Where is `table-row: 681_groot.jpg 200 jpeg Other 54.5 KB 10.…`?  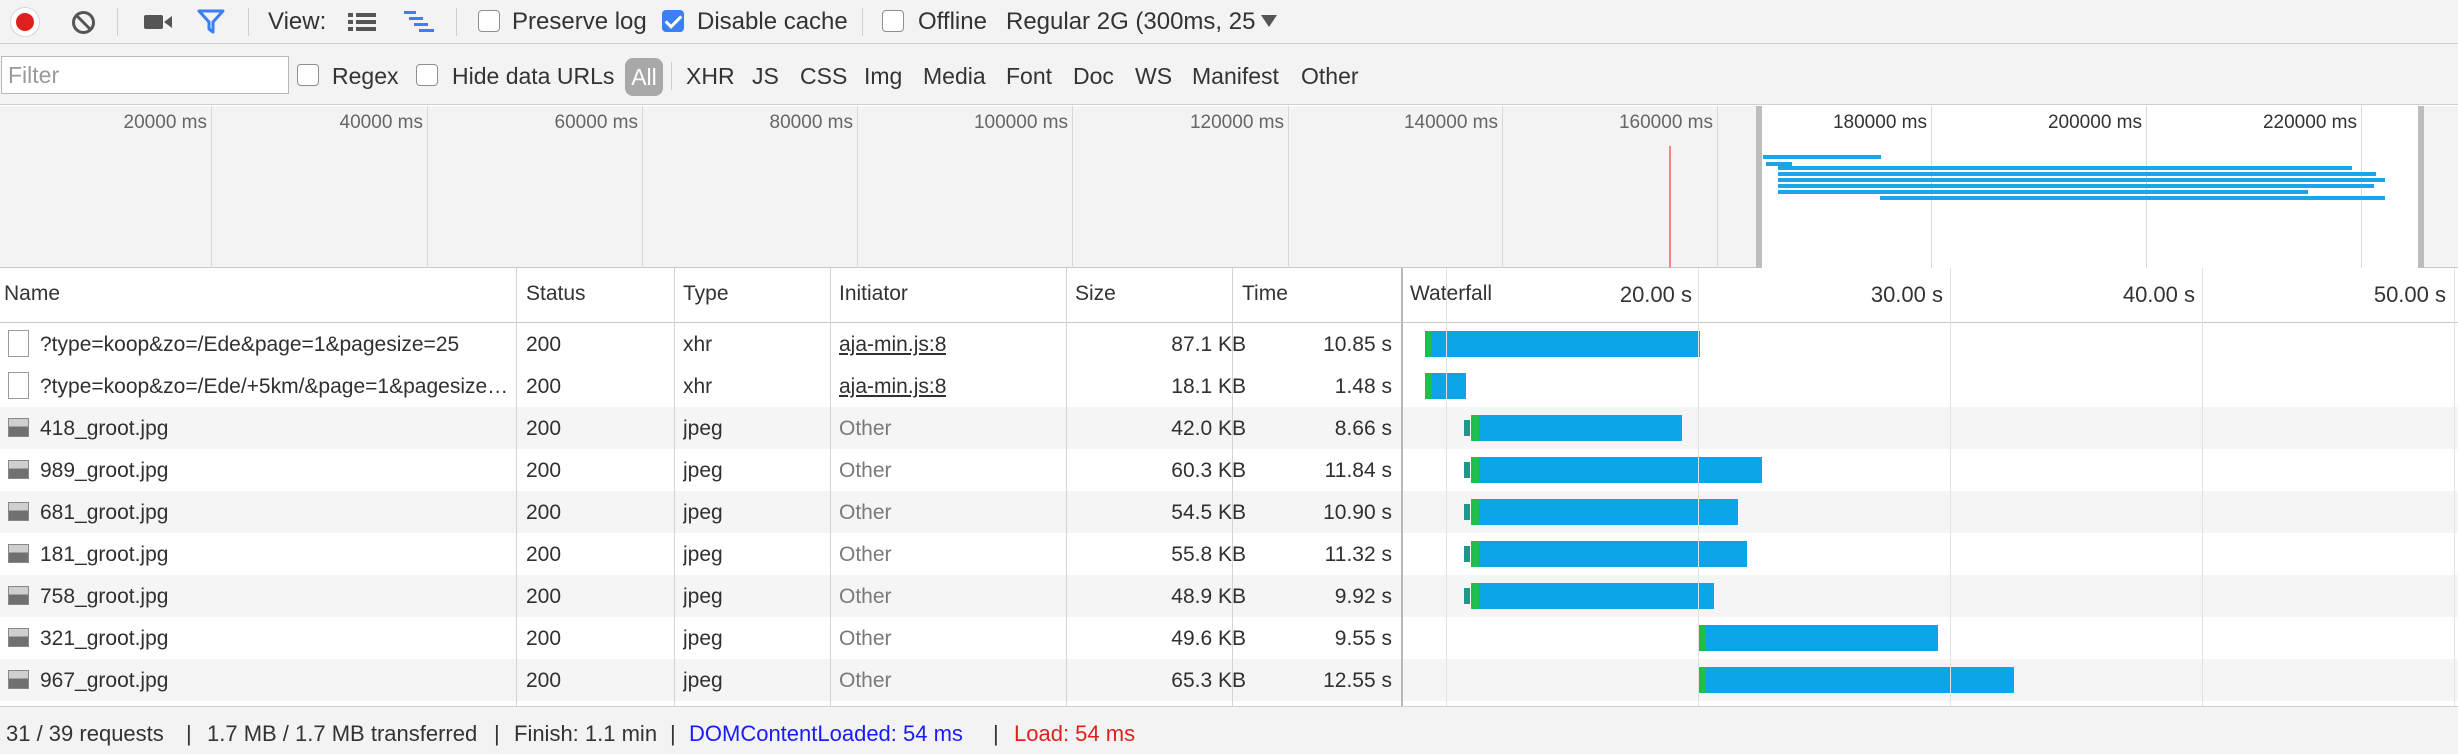
table-row: 681_groot.jpg 200 jpeg Other 54.5 KB 10.… is located at coordinates (1229, 512).